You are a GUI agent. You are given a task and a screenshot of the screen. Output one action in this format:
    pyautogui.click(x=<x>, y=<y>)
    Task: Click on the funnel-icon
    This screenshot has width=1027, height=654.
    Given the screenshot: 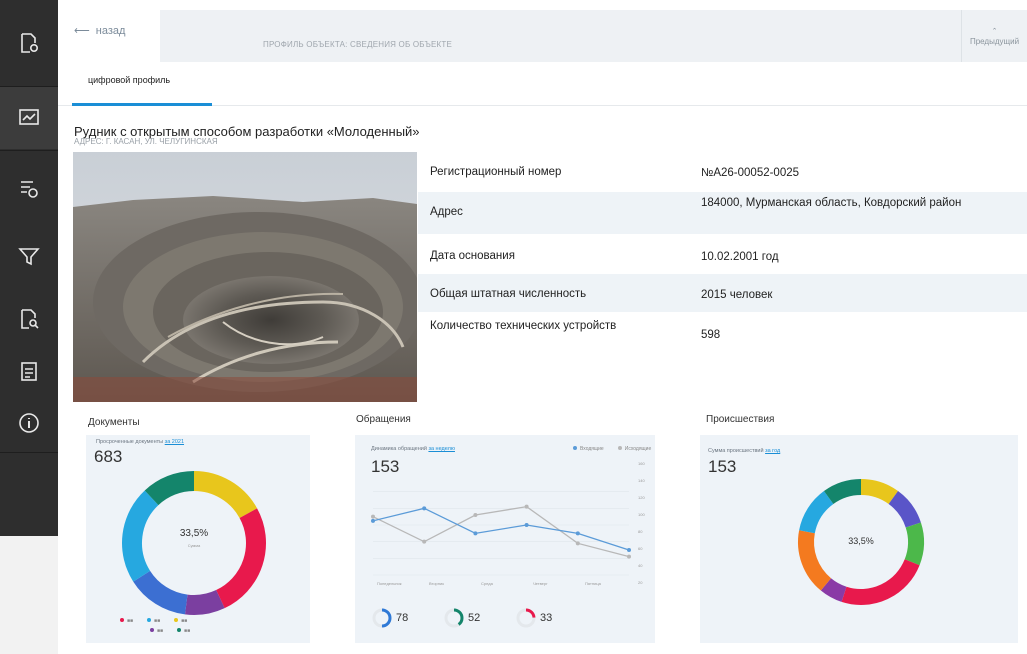 What is the action you would take?
    pyautogui.click(x=29, y=257)
    